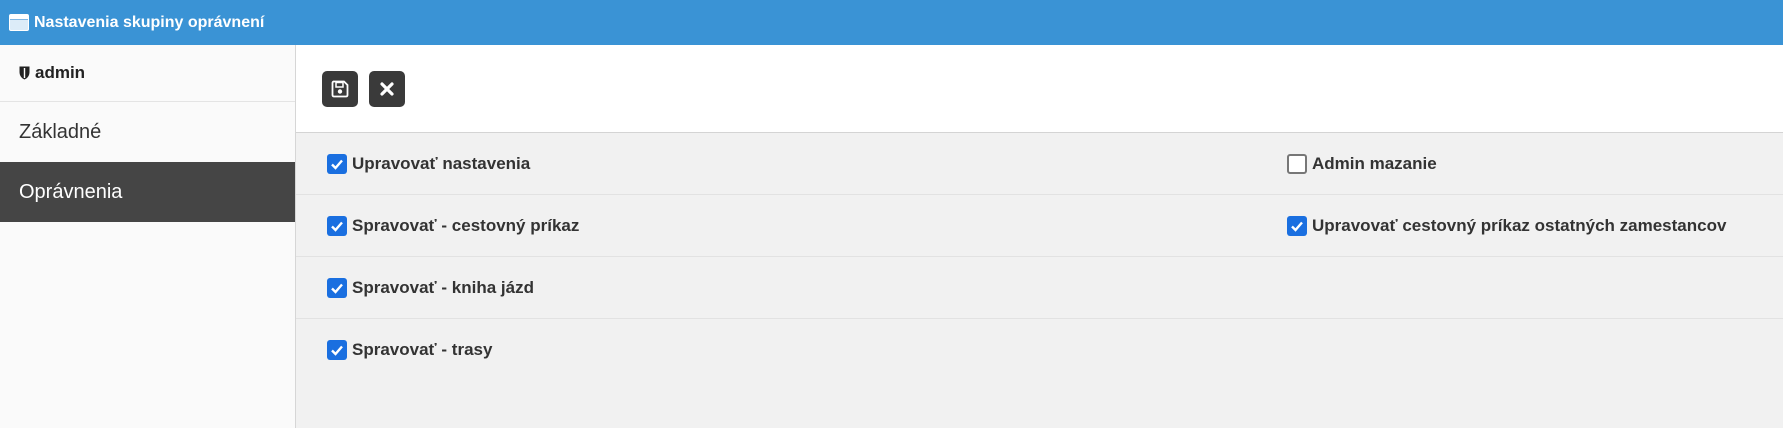 This screenshot has width=1783, height=428. What do you see at coordinates (147, 132) in the screenshot?
I see `sidebar-item-zakladne: Základné` at bounding box center [147, 132].